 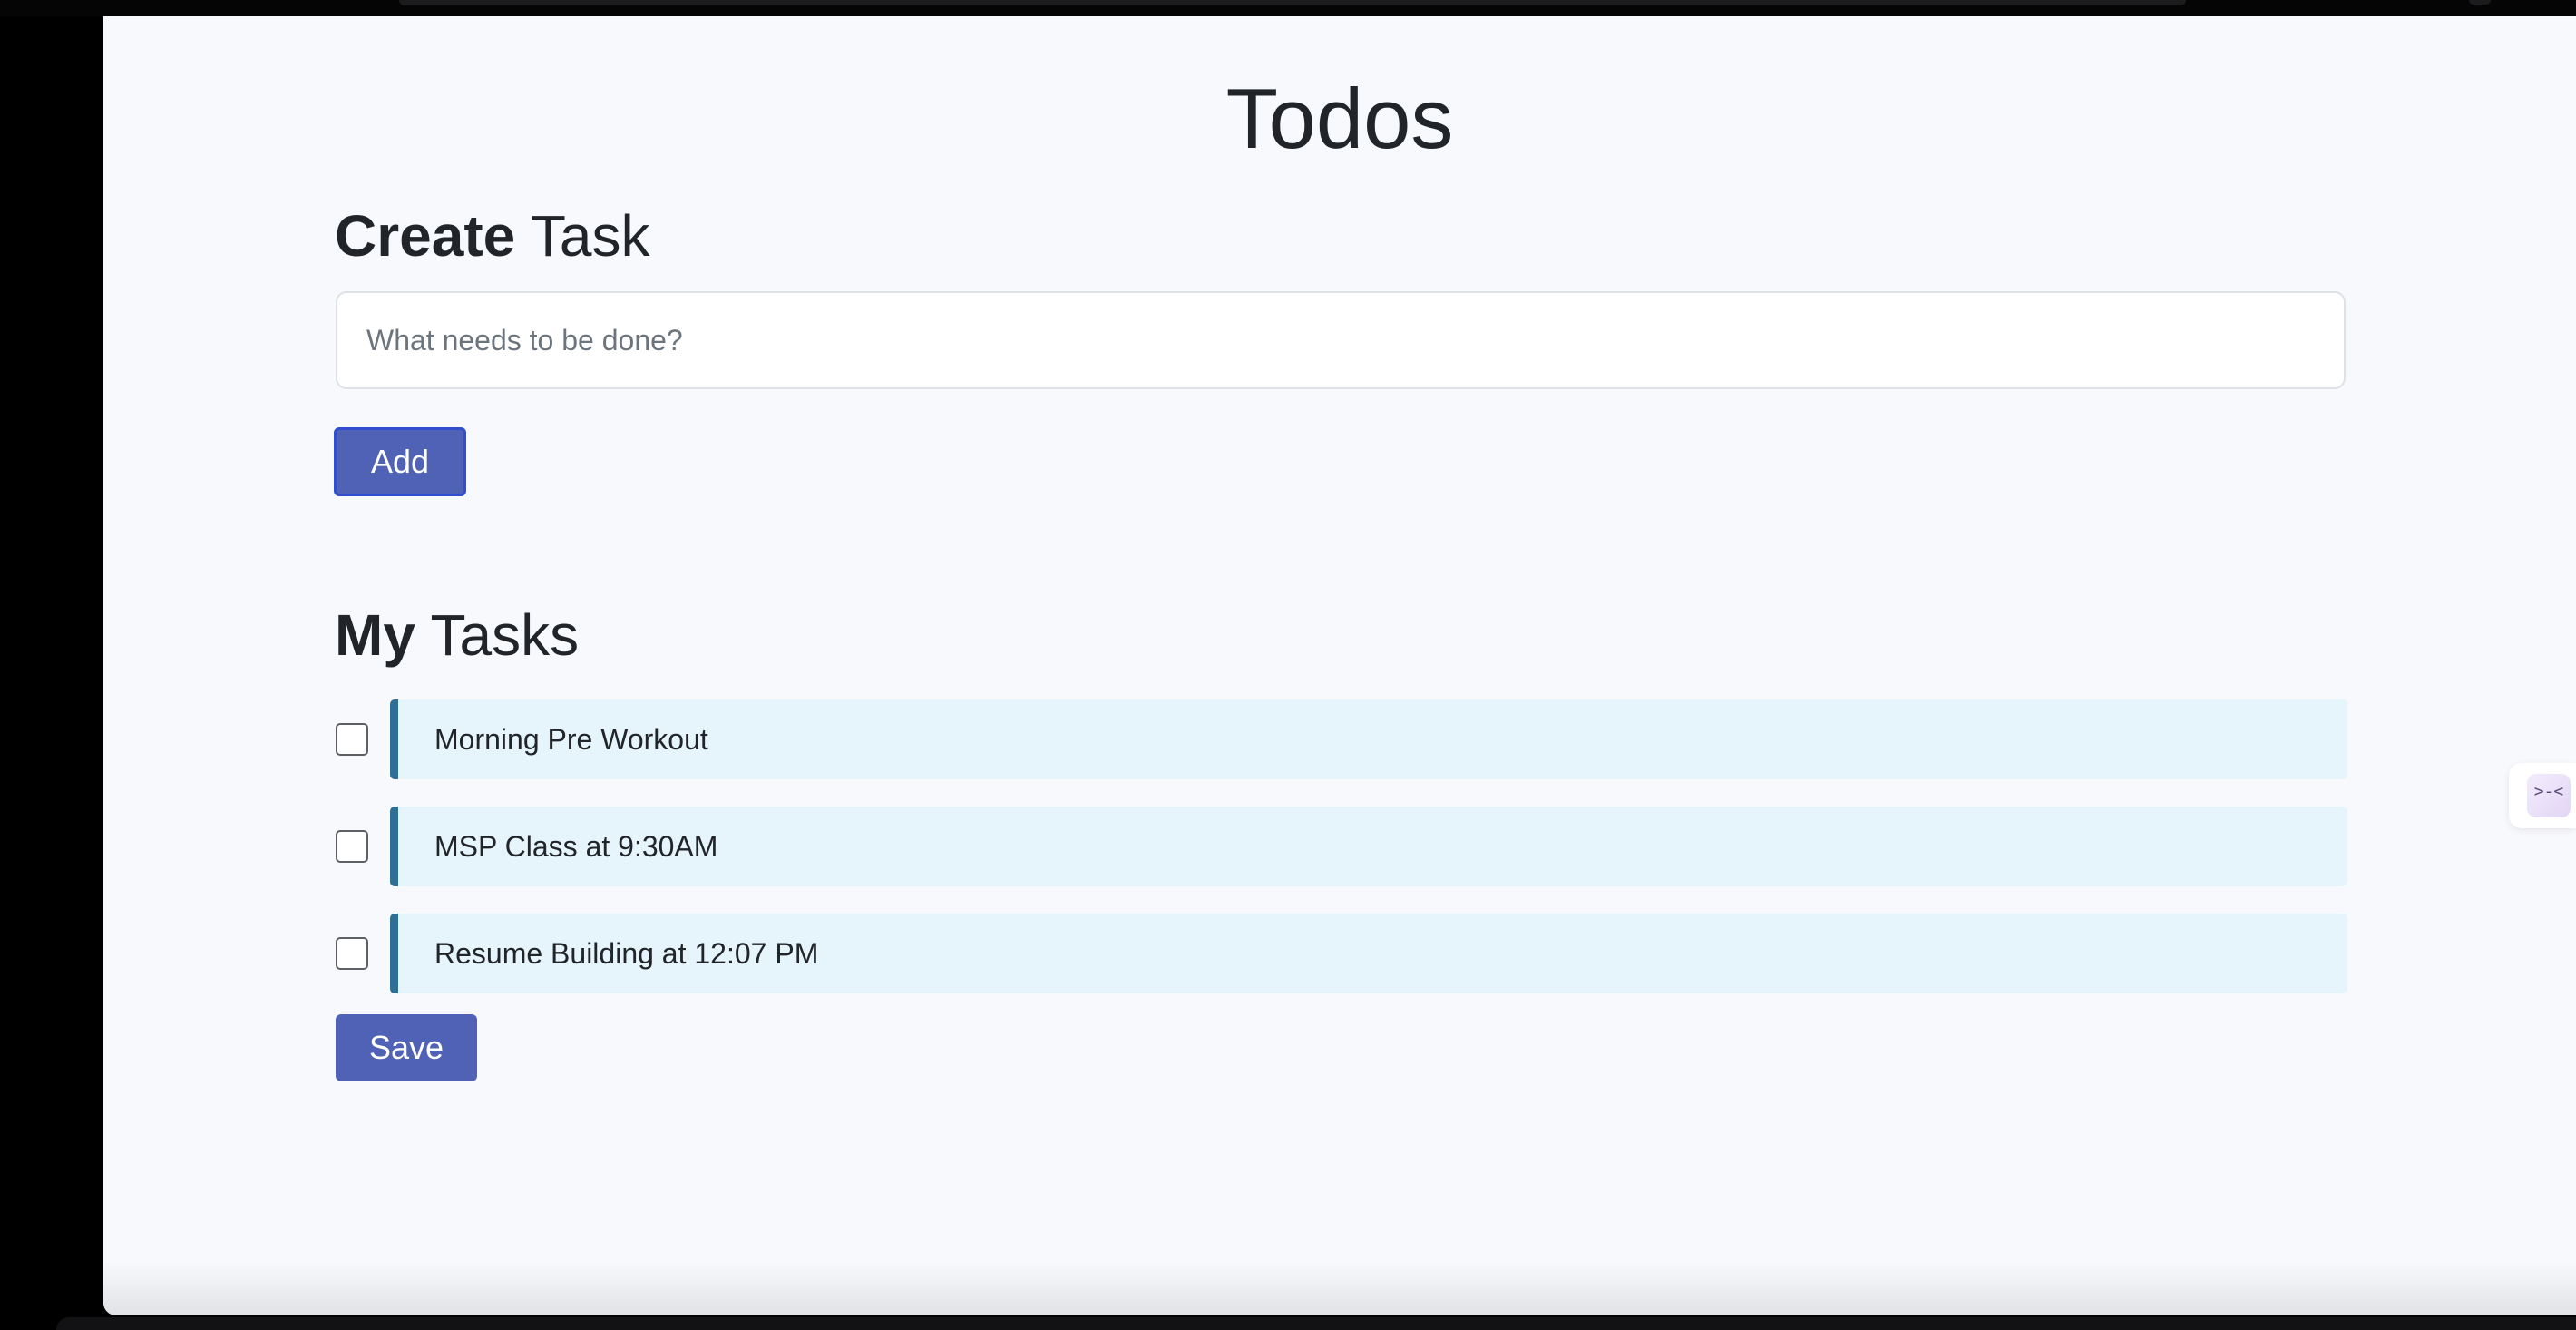 I want to click on task-label: MSP Class at 9:30AM, so click(x=1368, y=846).